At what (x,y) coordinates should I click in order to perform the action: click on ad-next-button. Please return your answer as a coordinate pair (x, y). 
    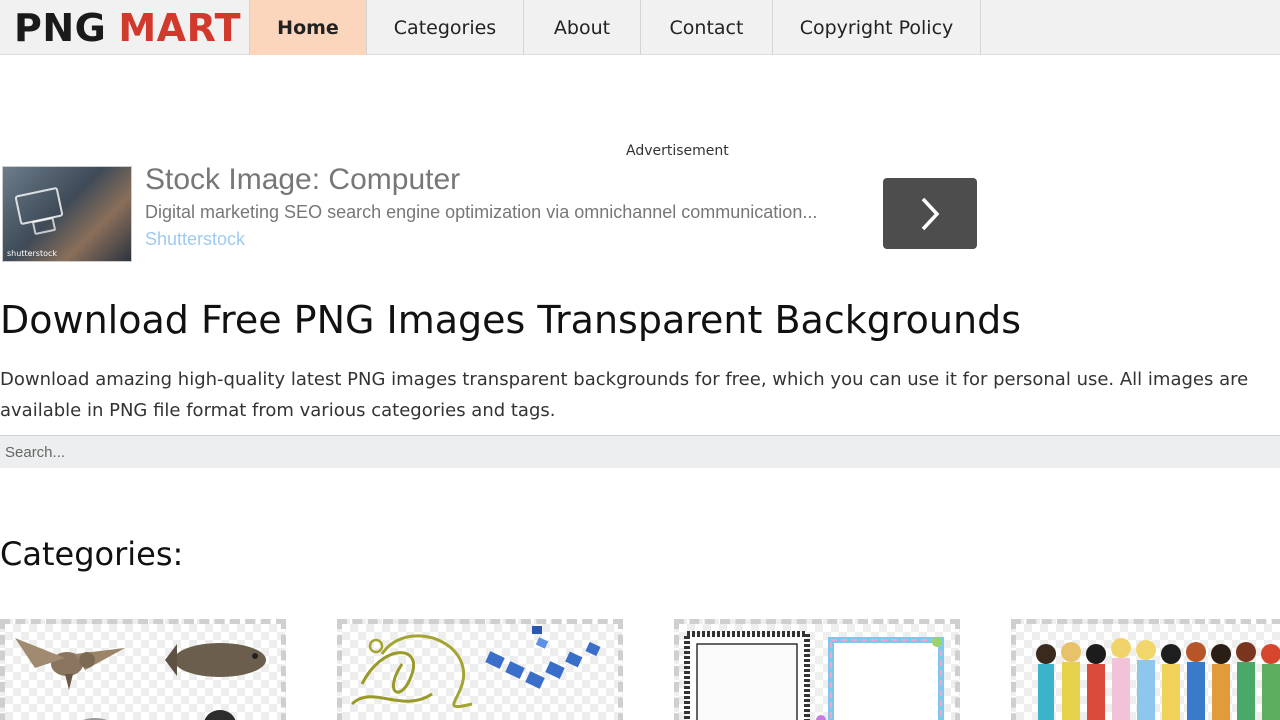
    Looking at the image, I should click on (930, 213).